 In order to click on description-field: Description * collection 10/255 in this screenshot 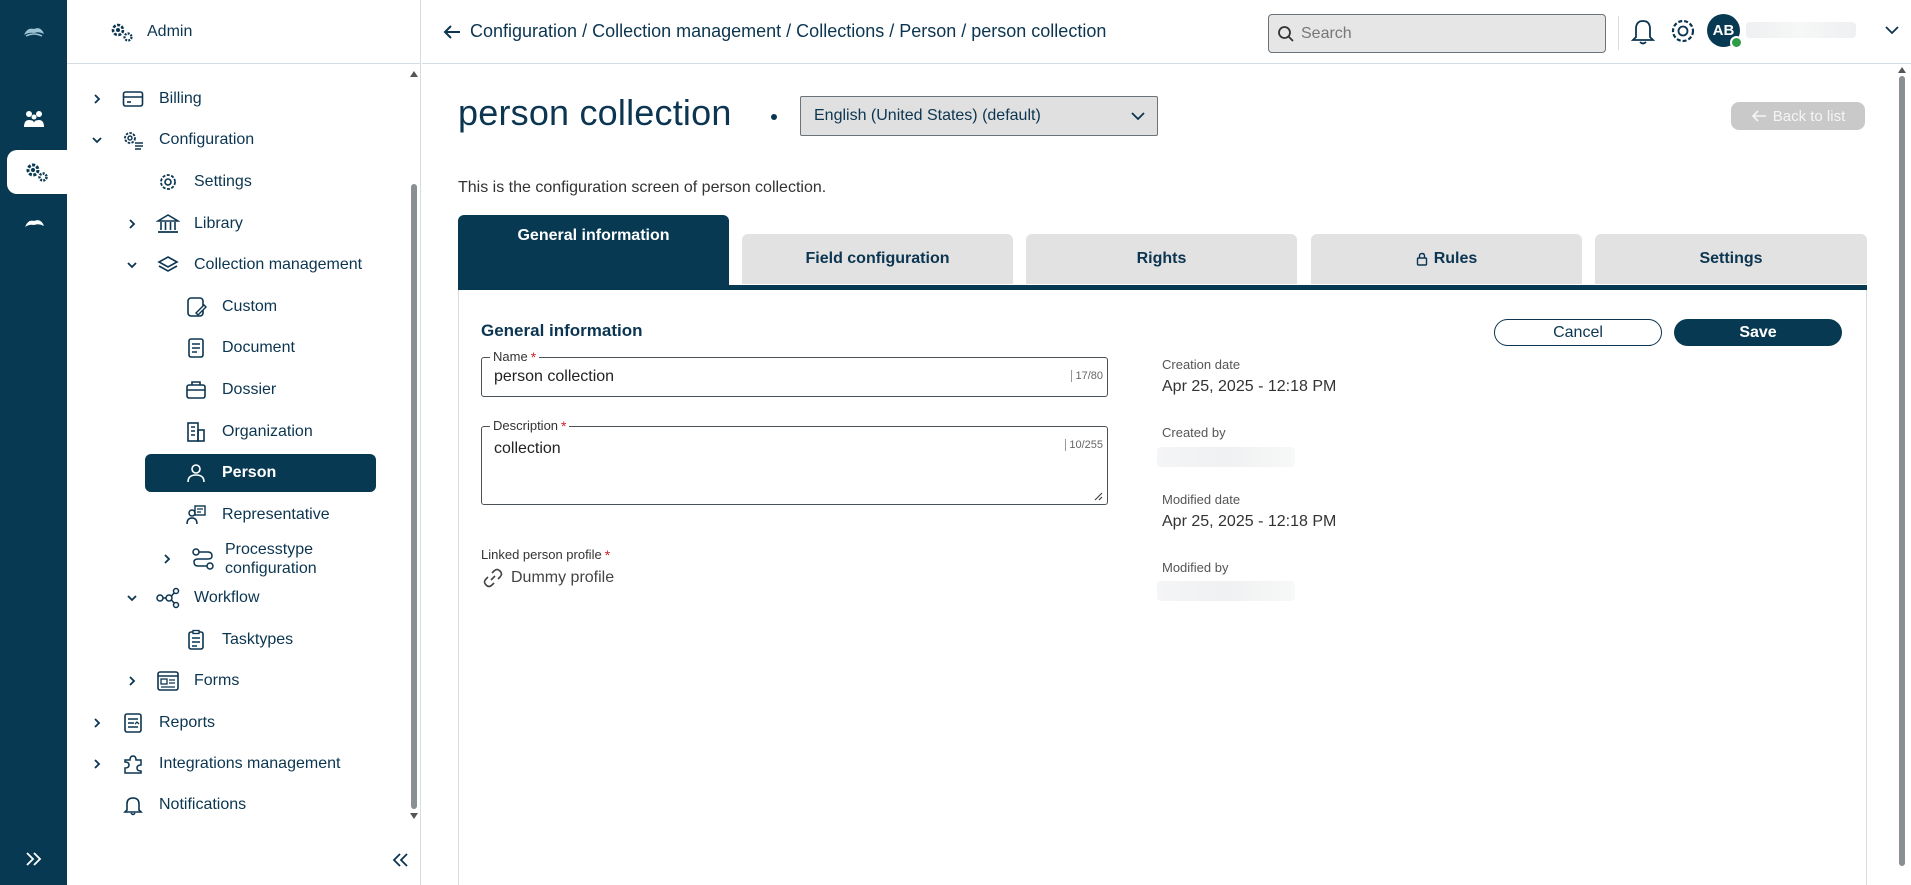, I will do `click(794, 461)`.